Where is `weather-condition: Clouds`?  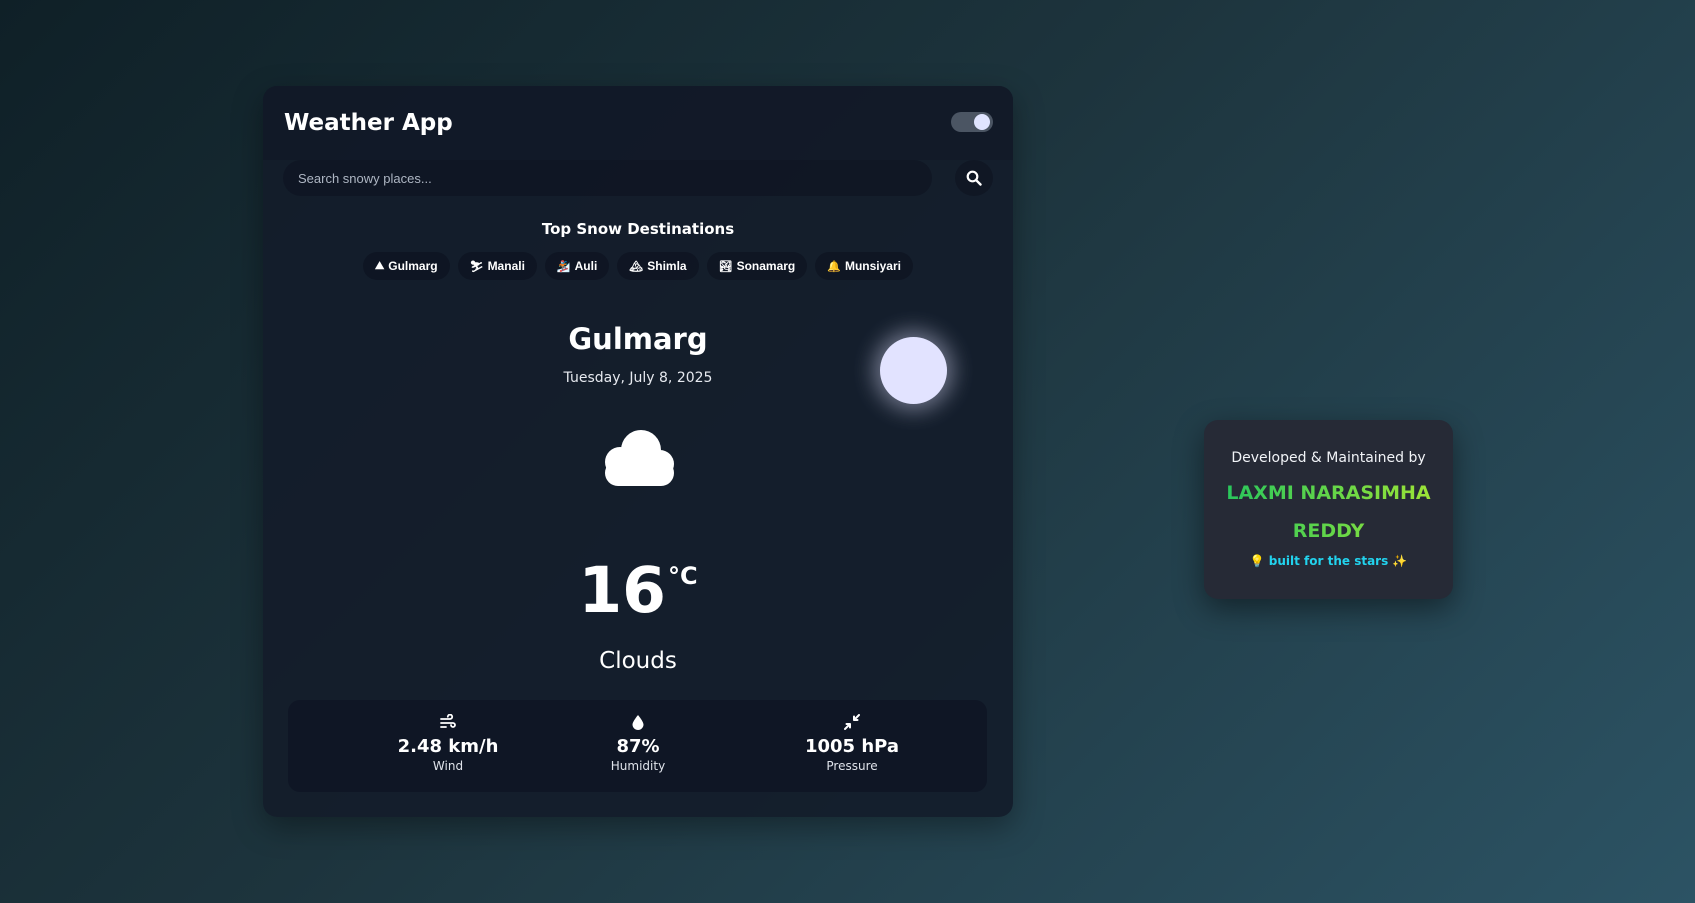 weather-condition: Clouds is located at coordinates (638, 661).